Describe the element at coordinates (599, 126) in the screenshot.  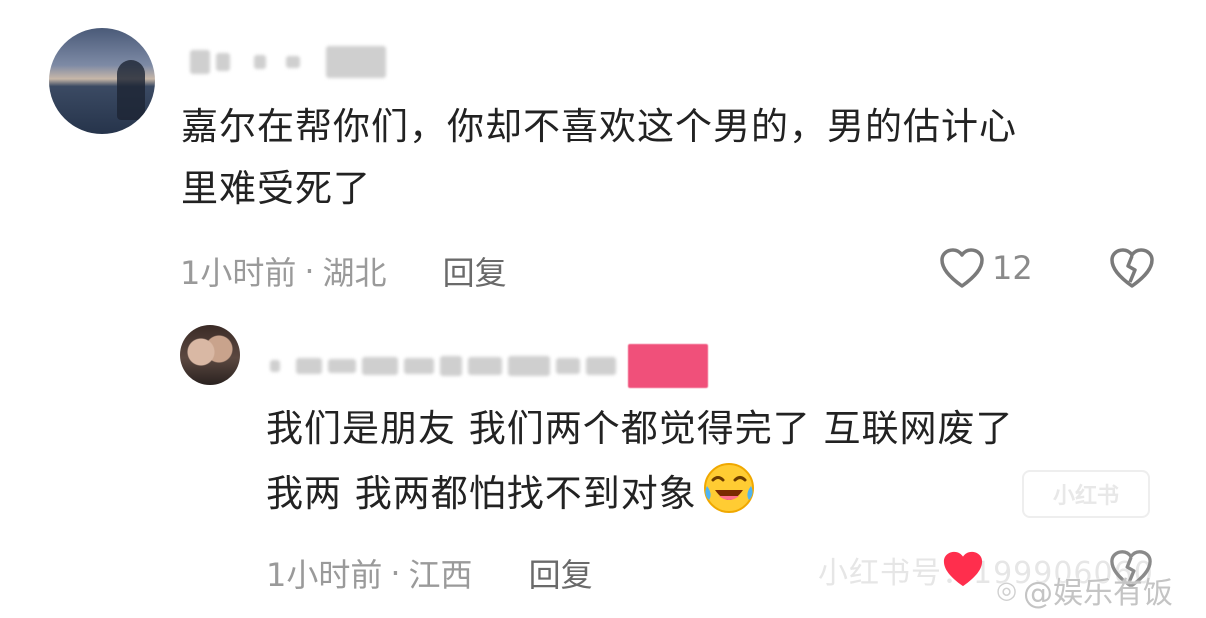
I see `comment-text-line: 嘉尔在帮你们，你却不喜欢这个男的，男的估计心` at that location.